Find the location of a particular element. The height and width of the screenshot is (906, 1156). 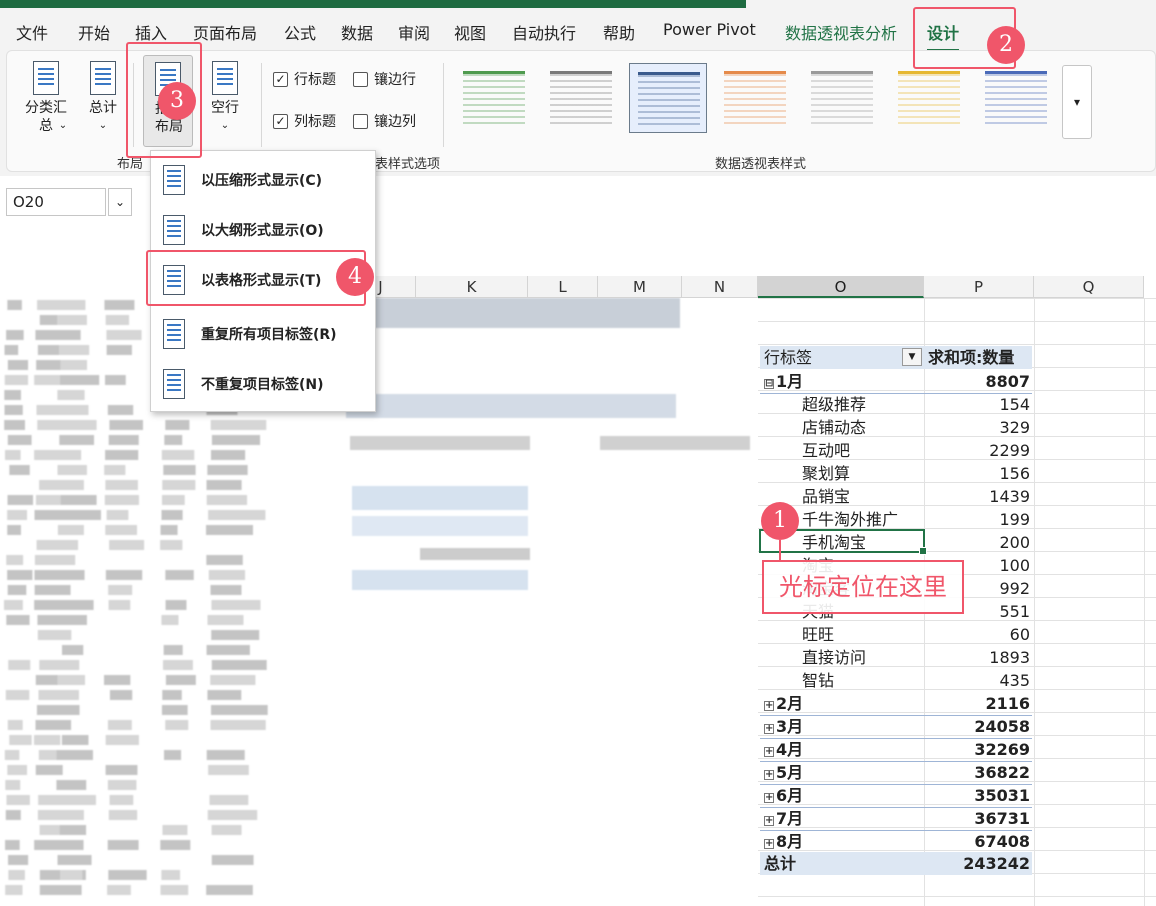

tab-file: 文件 is located at coordinates (32, 32).